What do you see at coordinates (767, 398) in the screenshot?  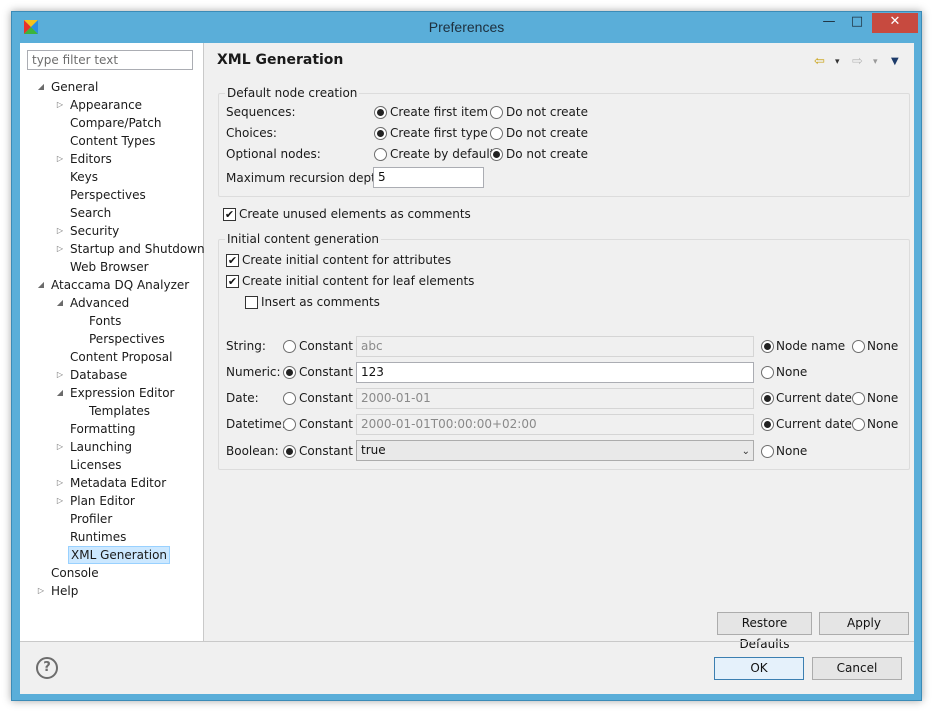 I see `date-current-date-radio` at bounding box center [767, 398].